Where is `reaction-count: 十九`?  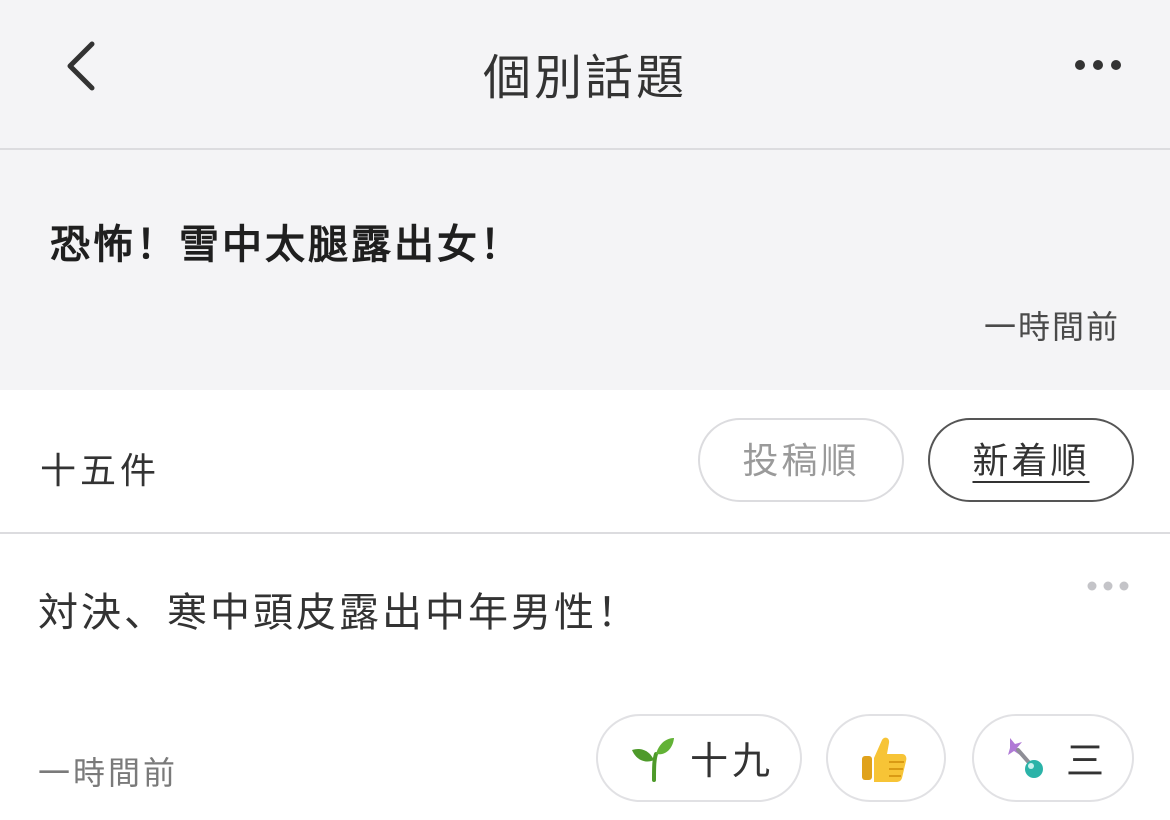 reaction-count: 十九 is located at coordinates (732, 761).